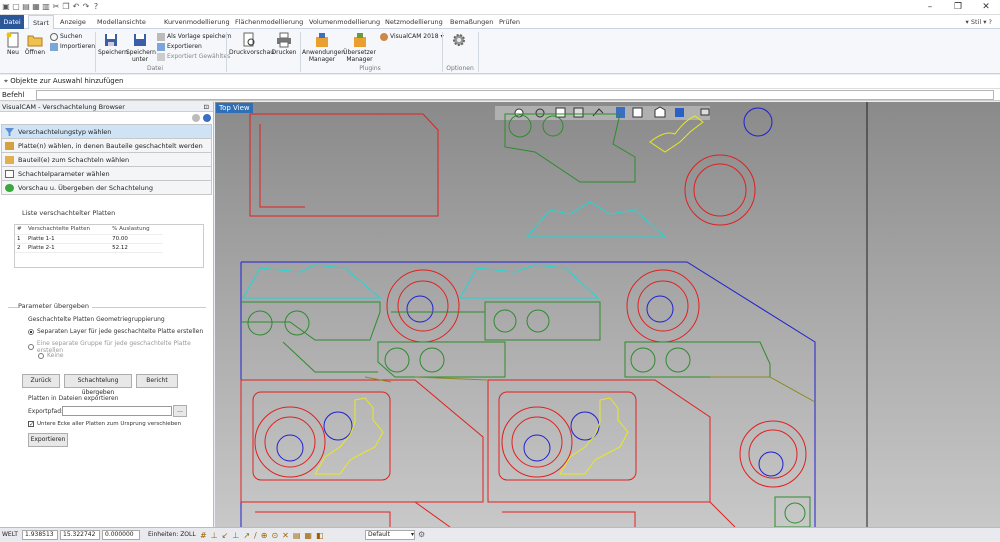 Image resolution: width=1000 pixels, height=542 pixels. What do you see at coordinates (290, 442) in the screenshot?
I see `circle-red` at bounding box center [290, 442].